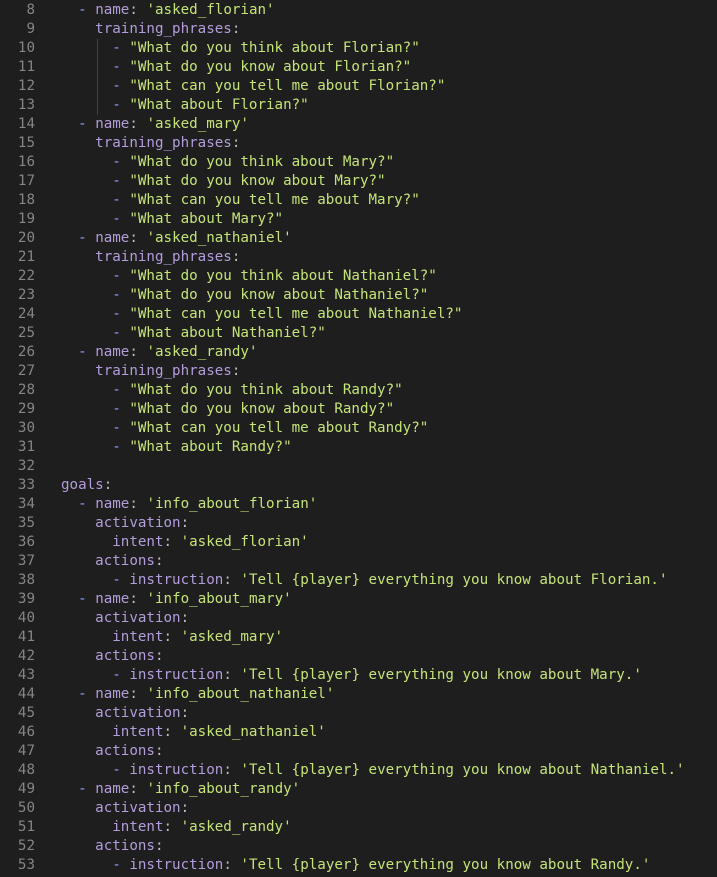  I want to click on code-text: - "What about Nathaniel?", so click(193, 333).